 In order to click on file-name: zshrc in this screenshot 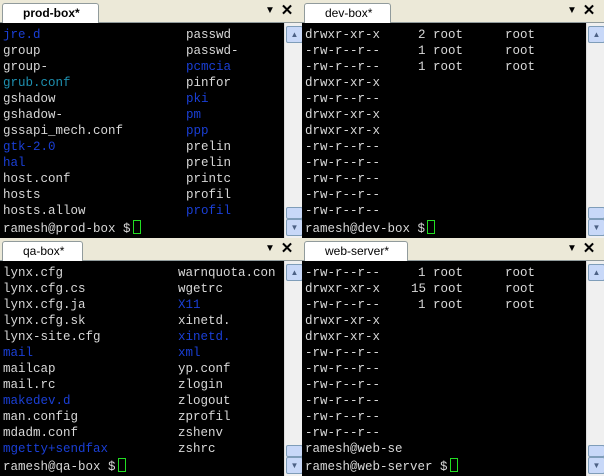, I will do `click(197, 449)`.